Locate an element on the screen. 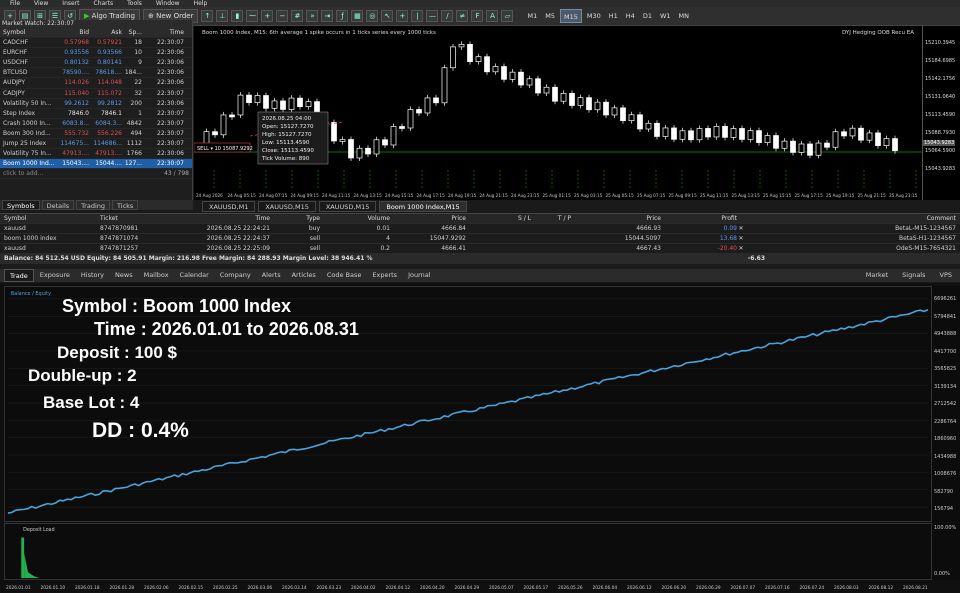 The image size is (960, 593). screenshot-icon: ◎ is located at coordinates (372, 16).